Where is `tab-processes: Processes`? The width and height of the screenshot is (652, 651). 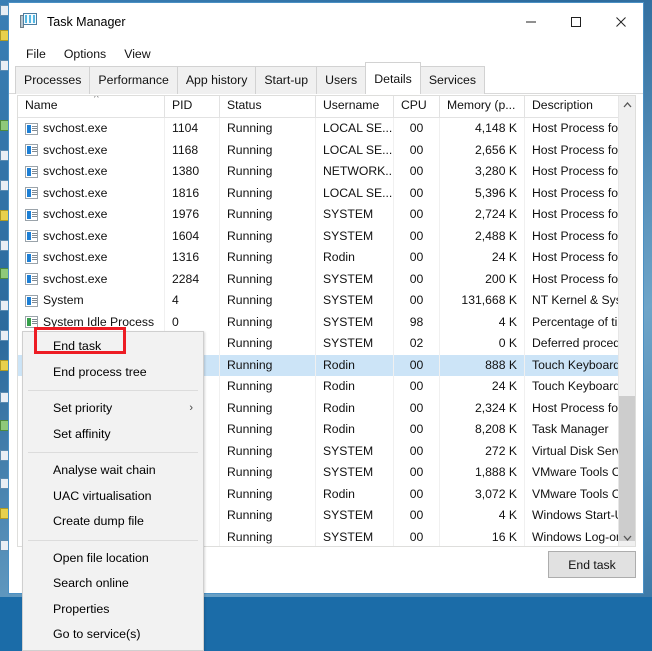
tab-processes: Processes is located at coordinates (53, 80).